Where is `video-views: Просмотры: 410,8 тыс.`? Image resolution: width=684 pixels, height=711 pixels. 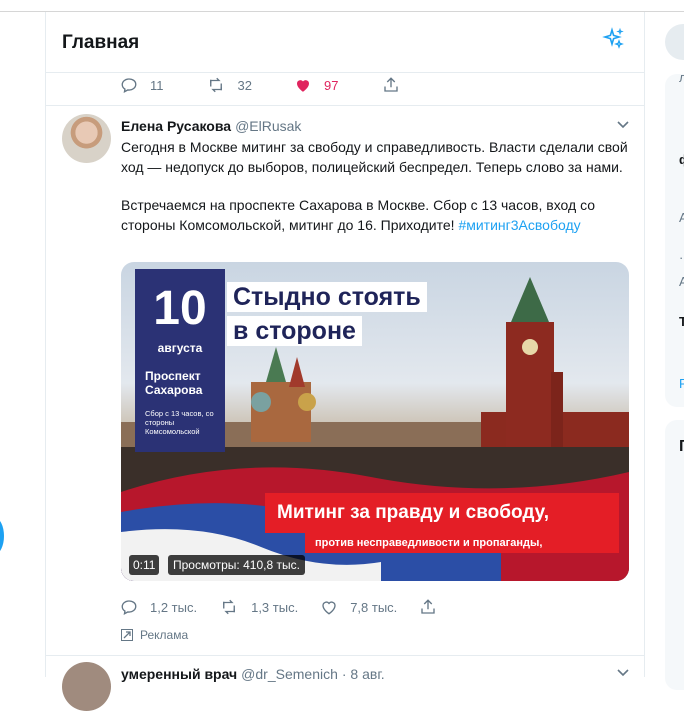 video-views: Просмотры: 410,8 тыс. is located at coordinates (236, 565).